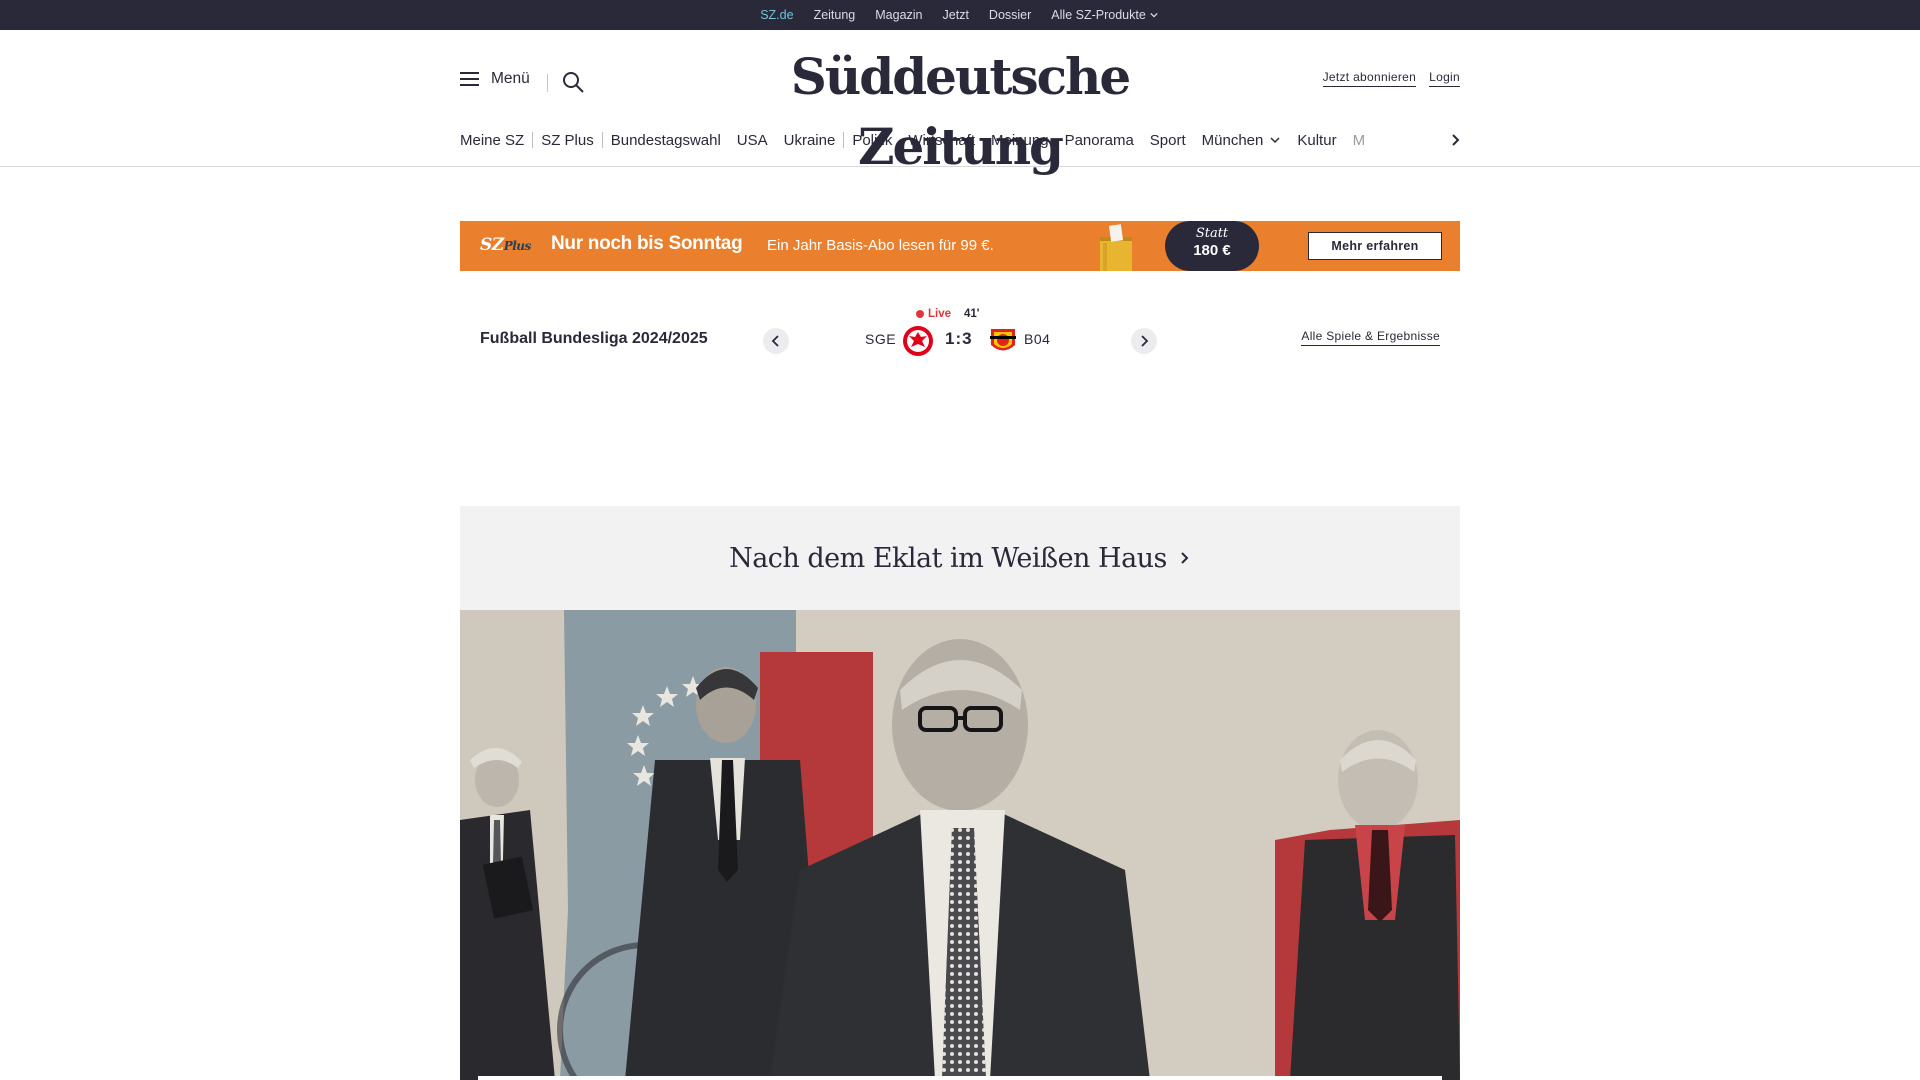 The width and height of the screenshot is (1920, 1080). Describe the element at coordinates (1037, 339) in the screenshot. I see `away-team-abbr: B04` at that location.